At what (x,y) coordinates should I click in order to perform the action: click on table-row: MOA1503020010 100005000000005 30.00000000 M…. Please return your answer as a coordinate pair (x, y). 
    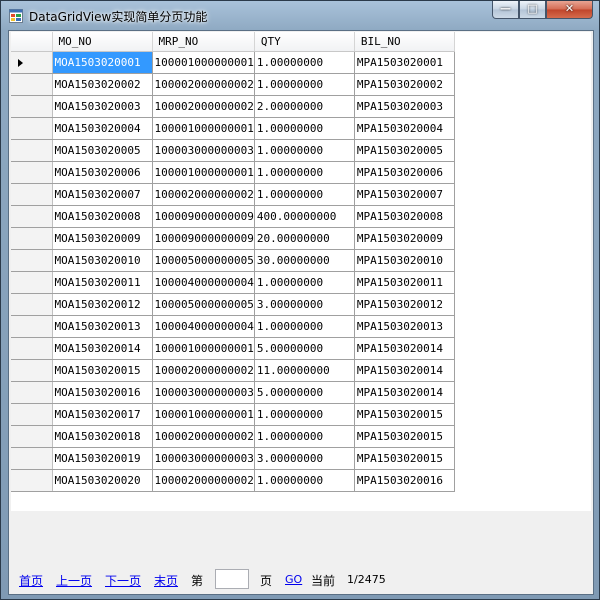
    Looking at the image, I should click on (233, 260).